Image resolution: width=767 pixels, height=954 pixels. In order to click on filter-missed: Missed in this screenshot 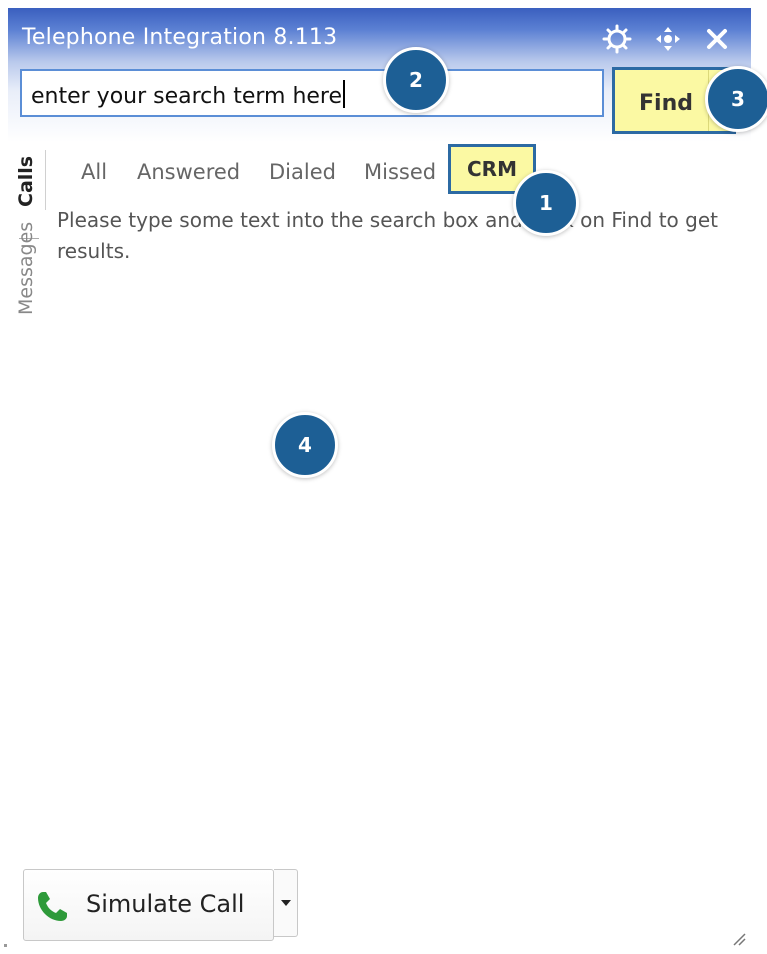, I will do `click(400, 172)`.